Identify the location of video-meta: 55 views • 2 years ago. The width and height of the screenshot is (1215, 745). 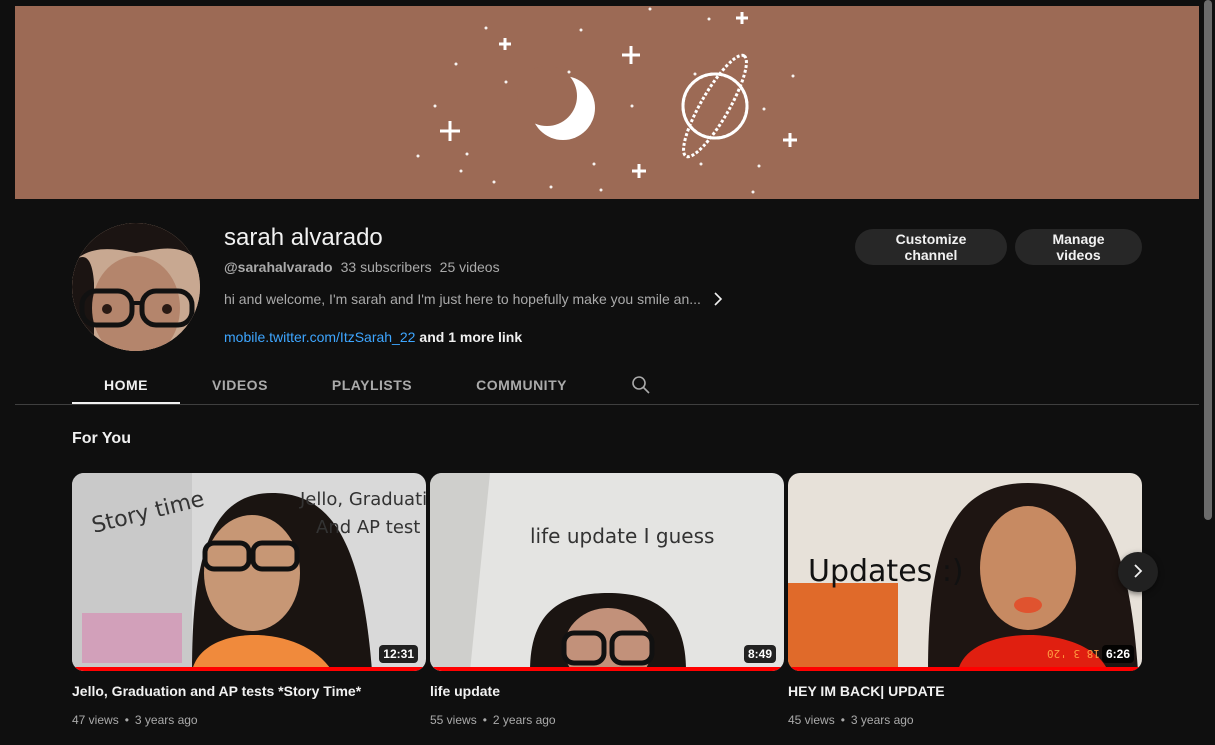
(493, 720).